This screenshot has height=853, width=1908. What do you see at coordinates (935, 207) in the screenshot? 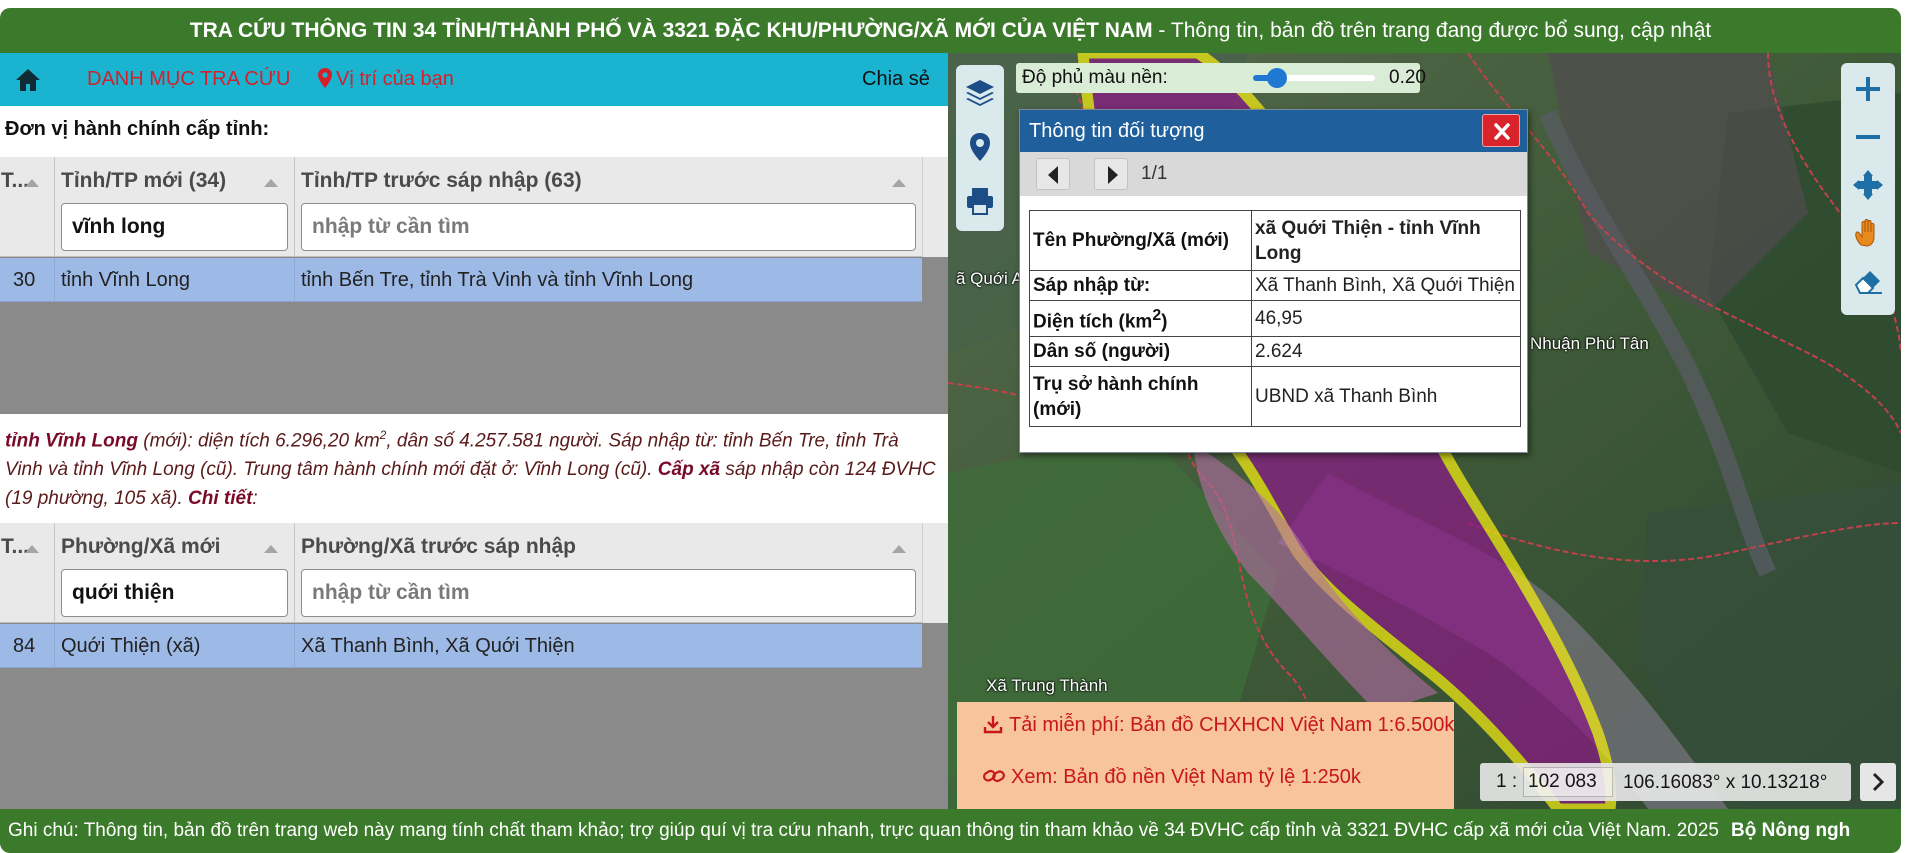
I see `scrollbar-header` at bounding box center [935, 207].